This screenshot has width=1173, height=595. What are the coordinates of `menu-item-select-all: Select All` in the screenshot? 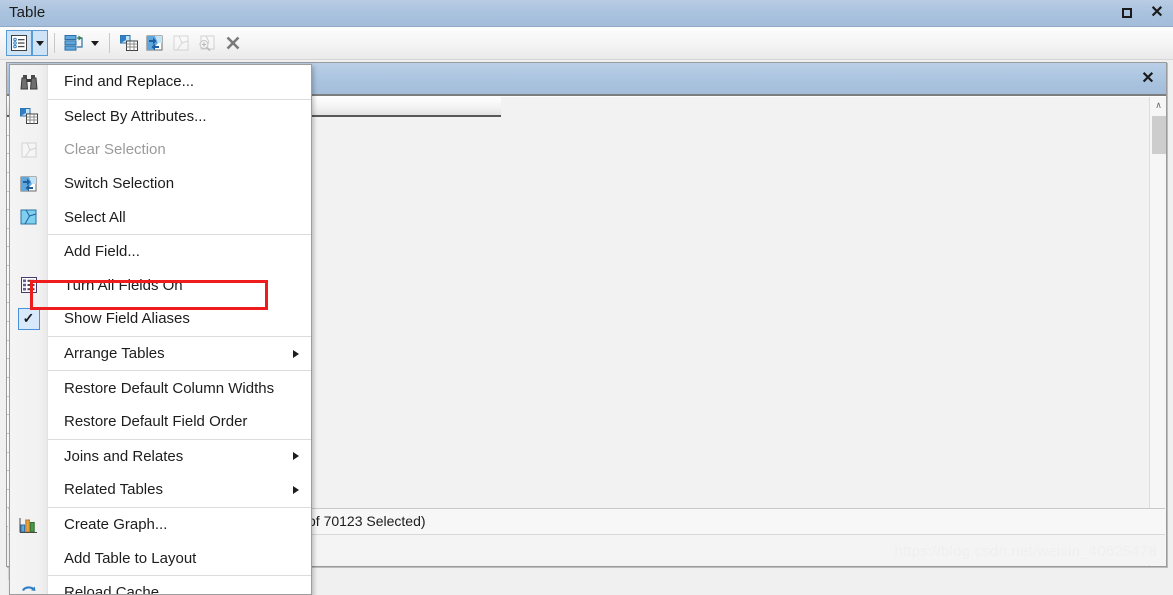 It's located at (160, 217).